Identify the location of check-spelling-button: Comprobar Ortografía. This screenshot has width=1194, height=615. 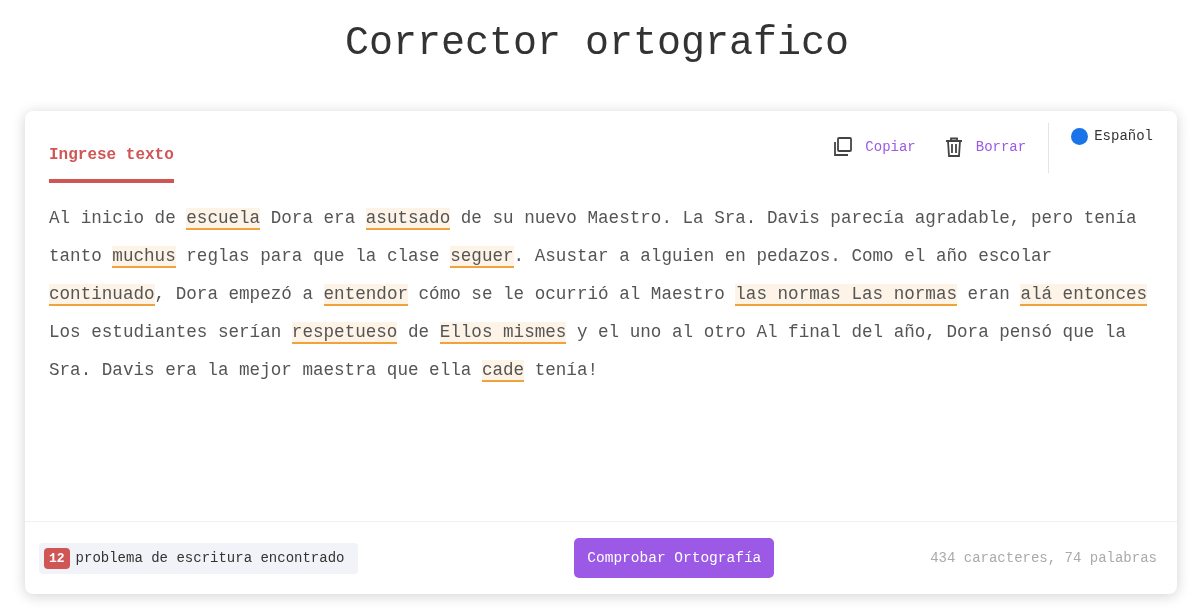
(674, 558).